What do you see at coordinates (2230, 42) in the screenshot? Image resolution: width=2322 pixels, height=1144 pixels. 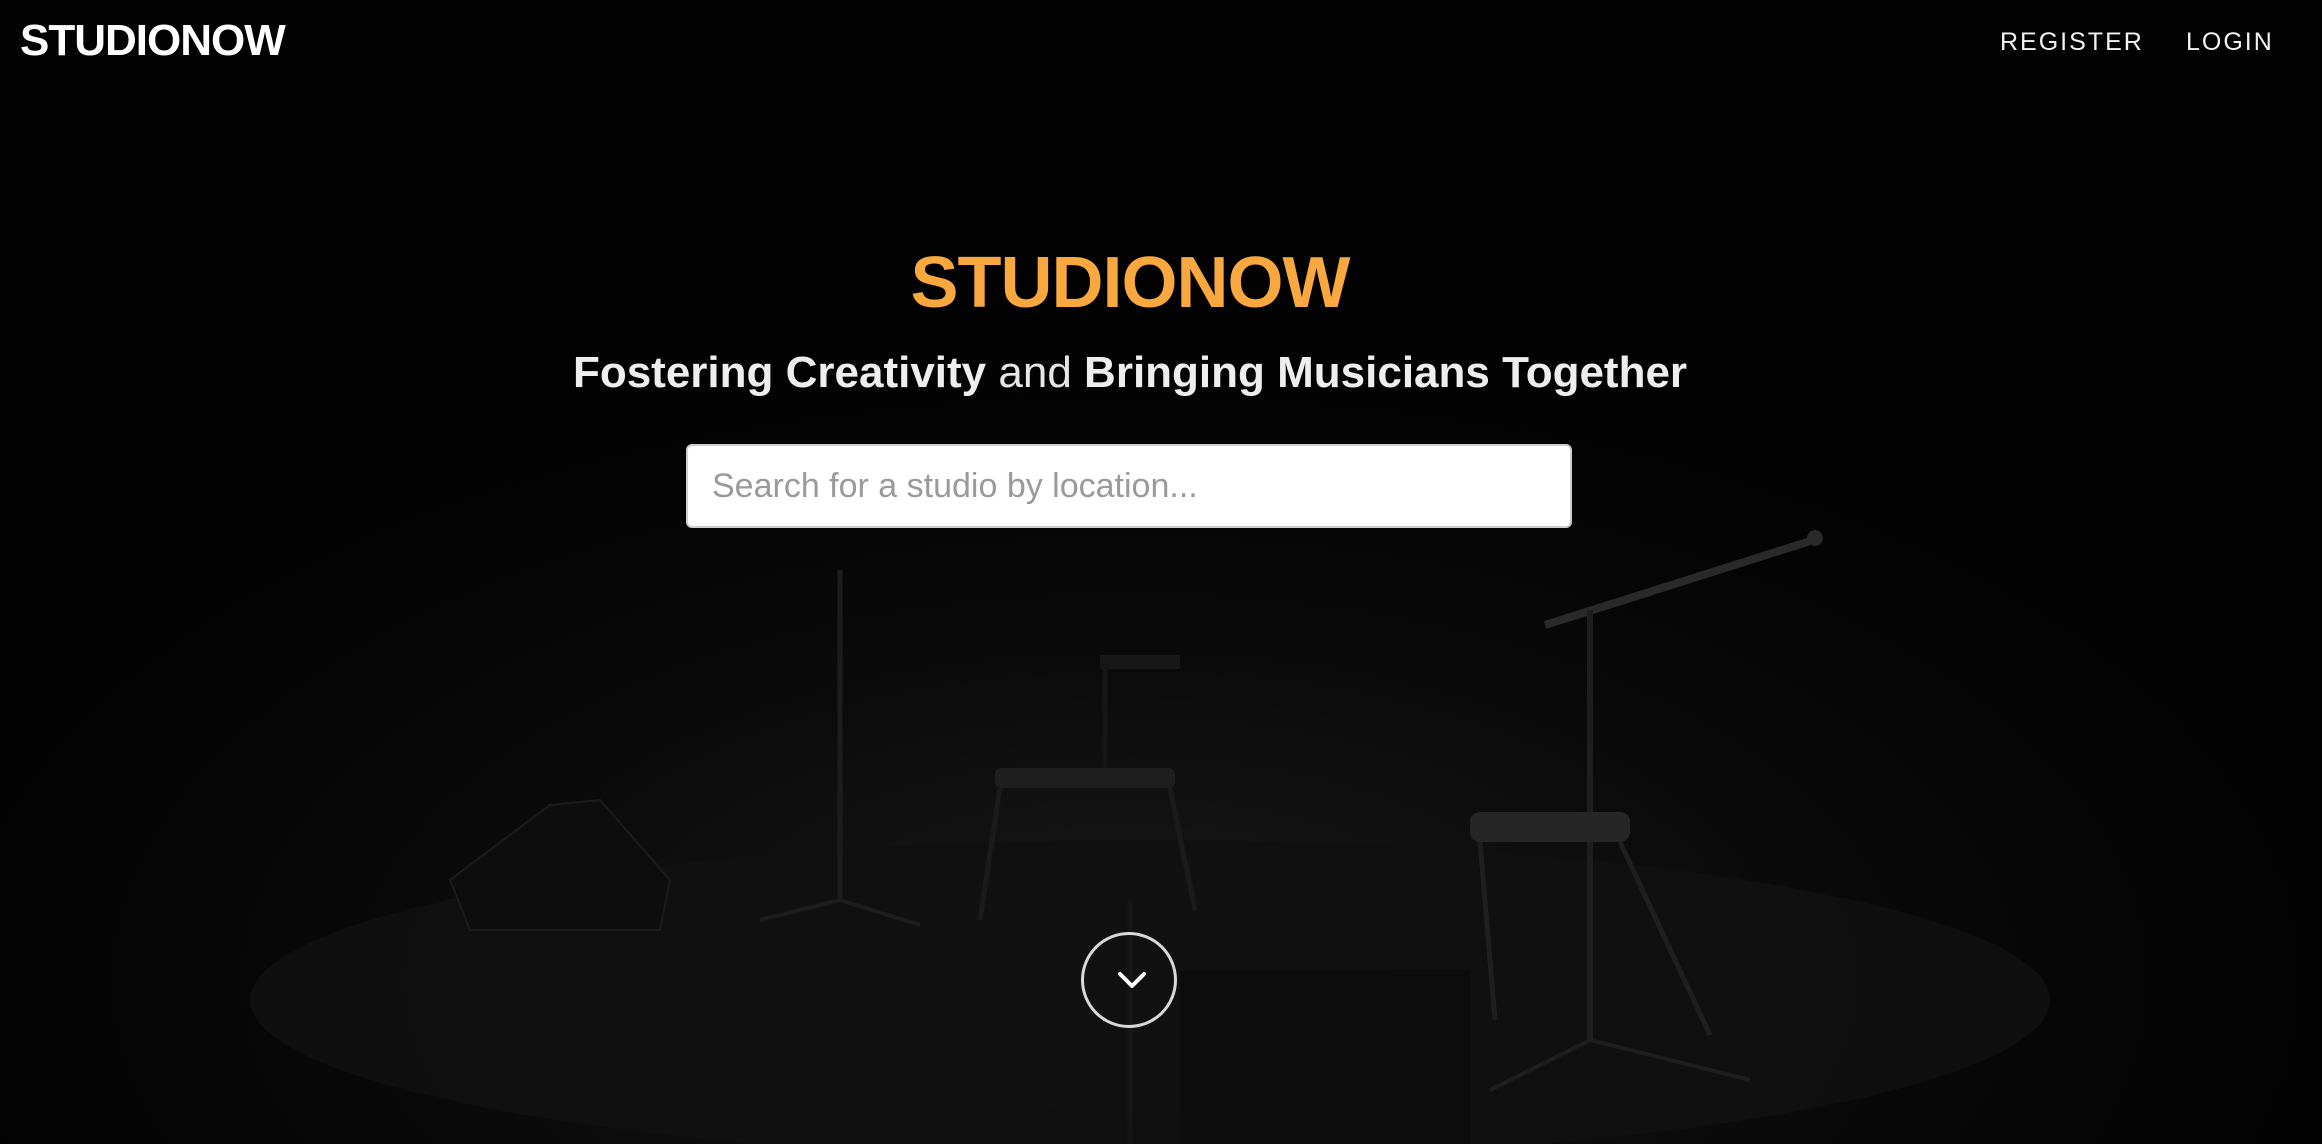 I see `login-link: LOGIN` at bounding box center [2230, 42].